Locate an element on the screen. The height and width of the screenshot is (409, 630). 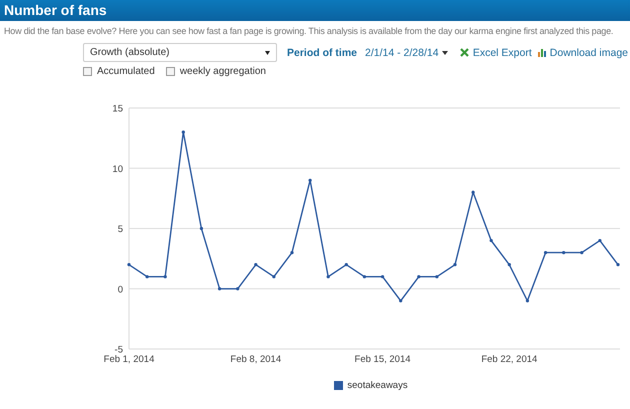
y-axis-label: -5 is located at coordinates (118, 350).